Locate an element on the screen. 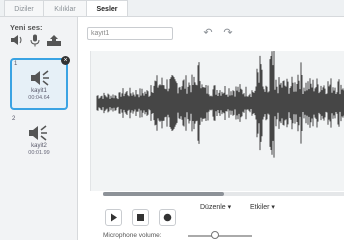 This screenshot has width=344, height=240. slider-knob is located at coordinates (214, 235).